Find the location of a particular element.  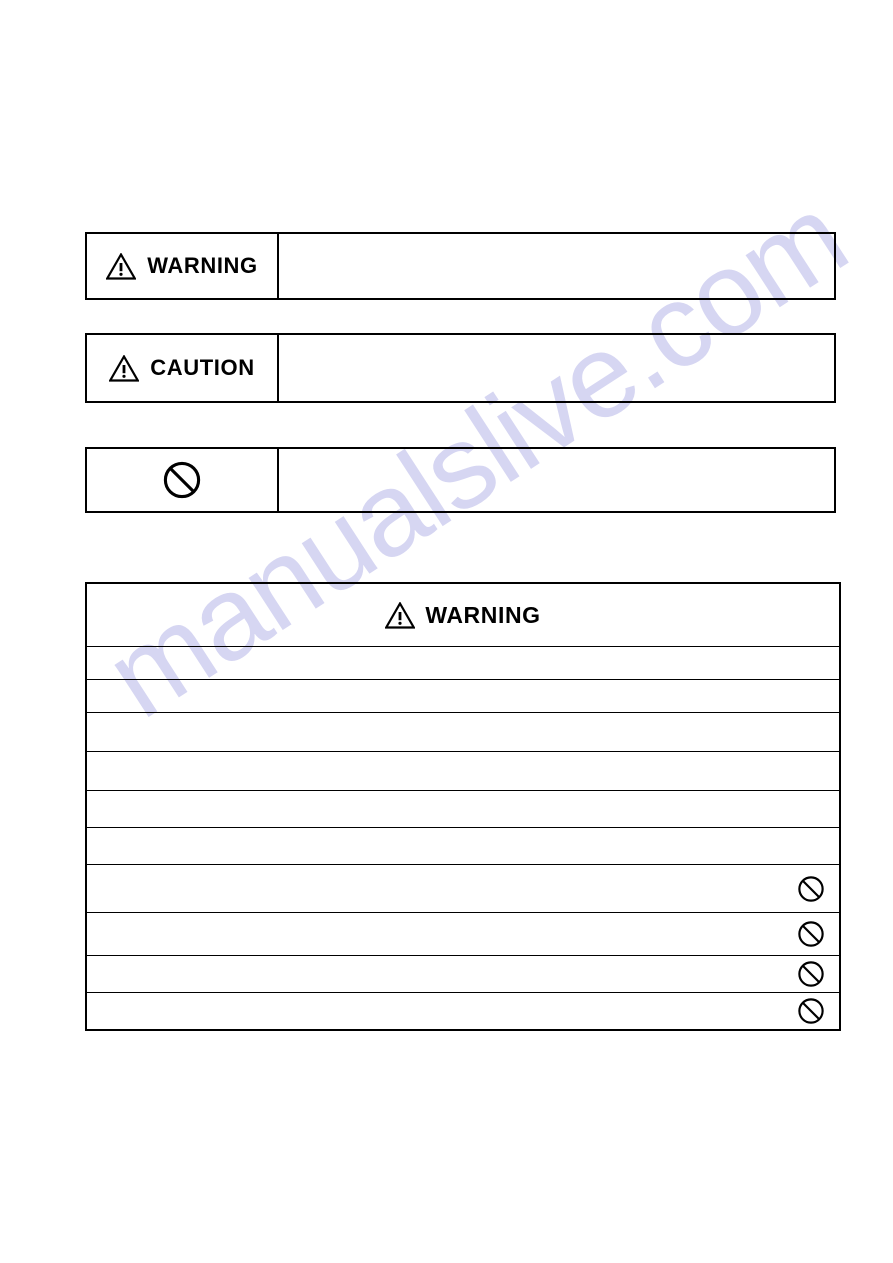

warning-table-header-cell: WARNING is located at coordinates (463, 615).